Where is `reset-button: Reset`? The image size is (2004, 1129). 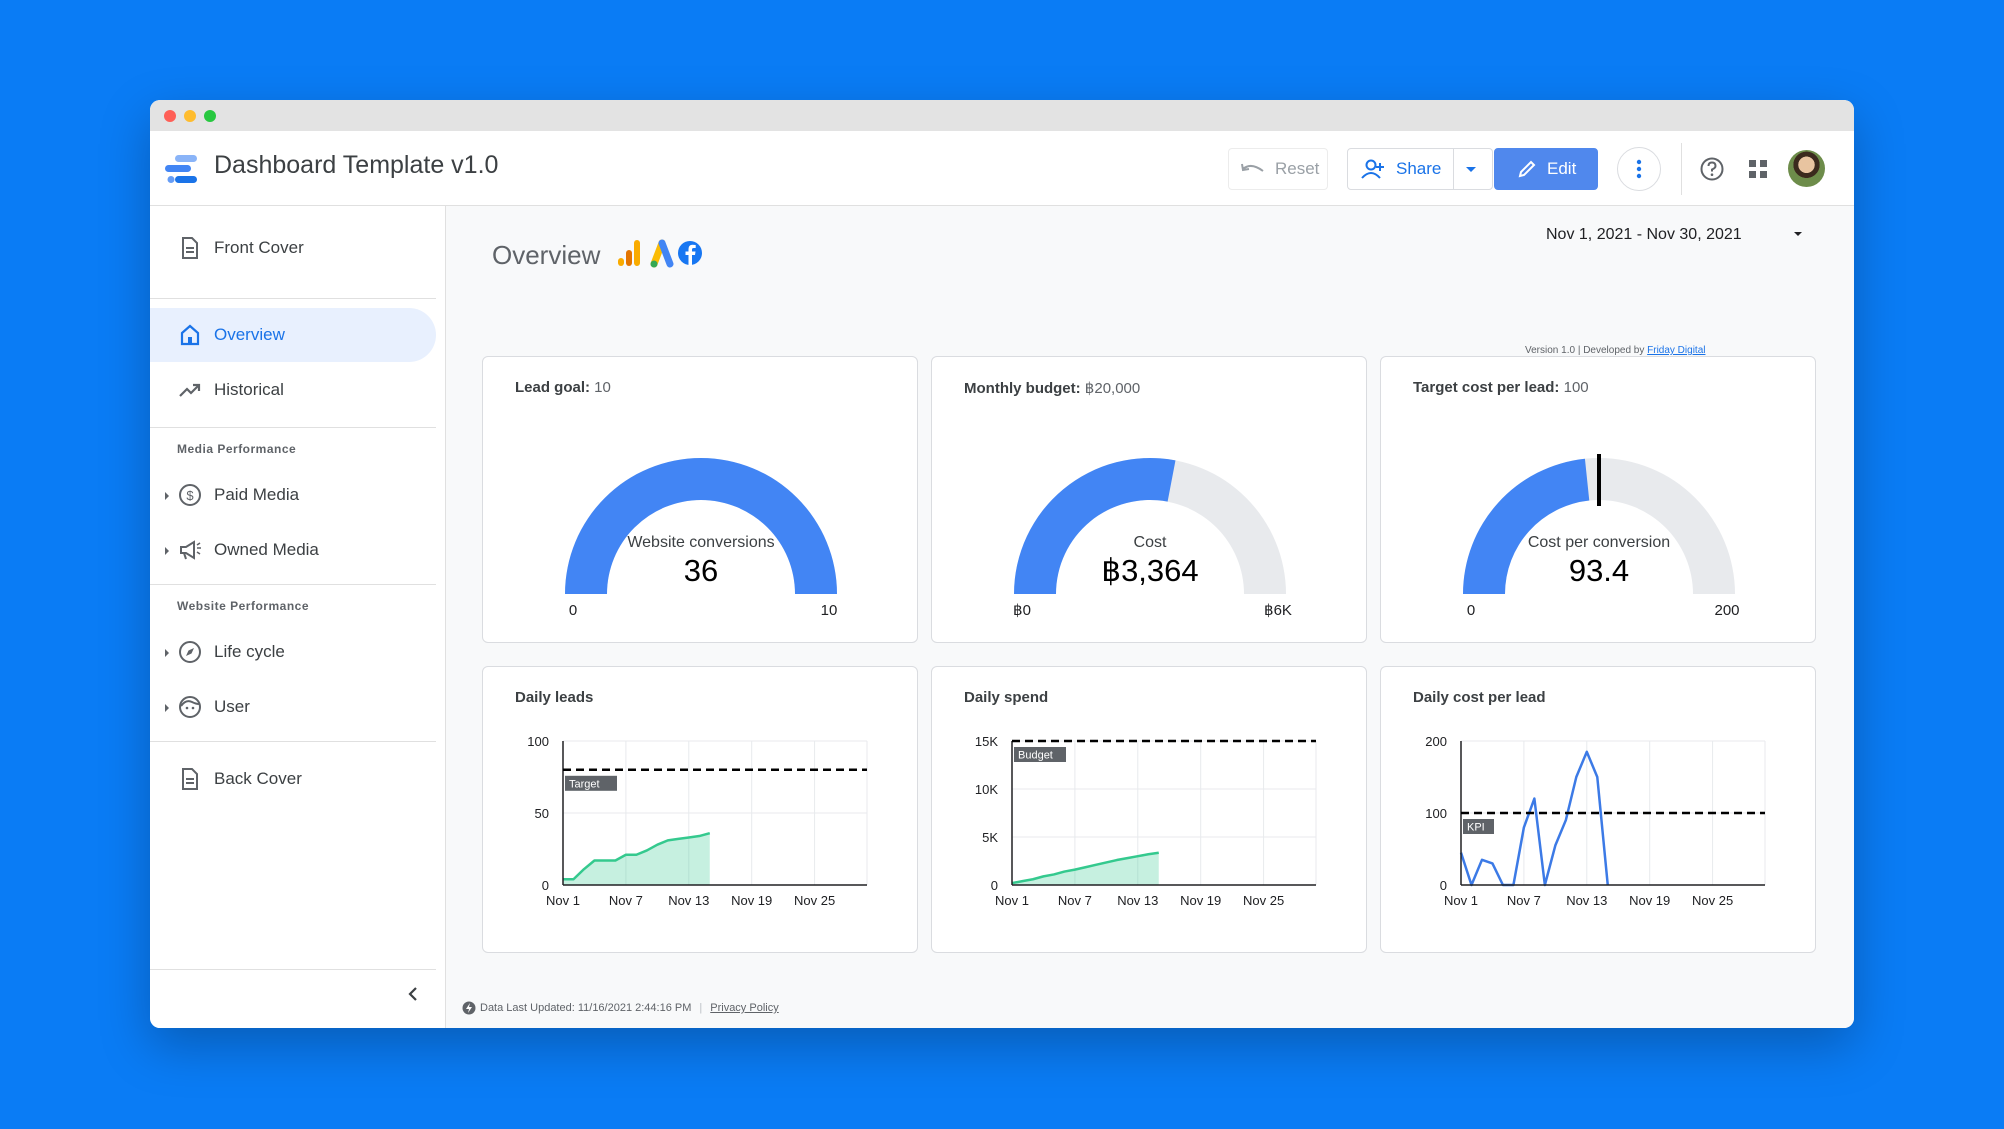
reset-button: Reset is located at coordinates (1278, 169).